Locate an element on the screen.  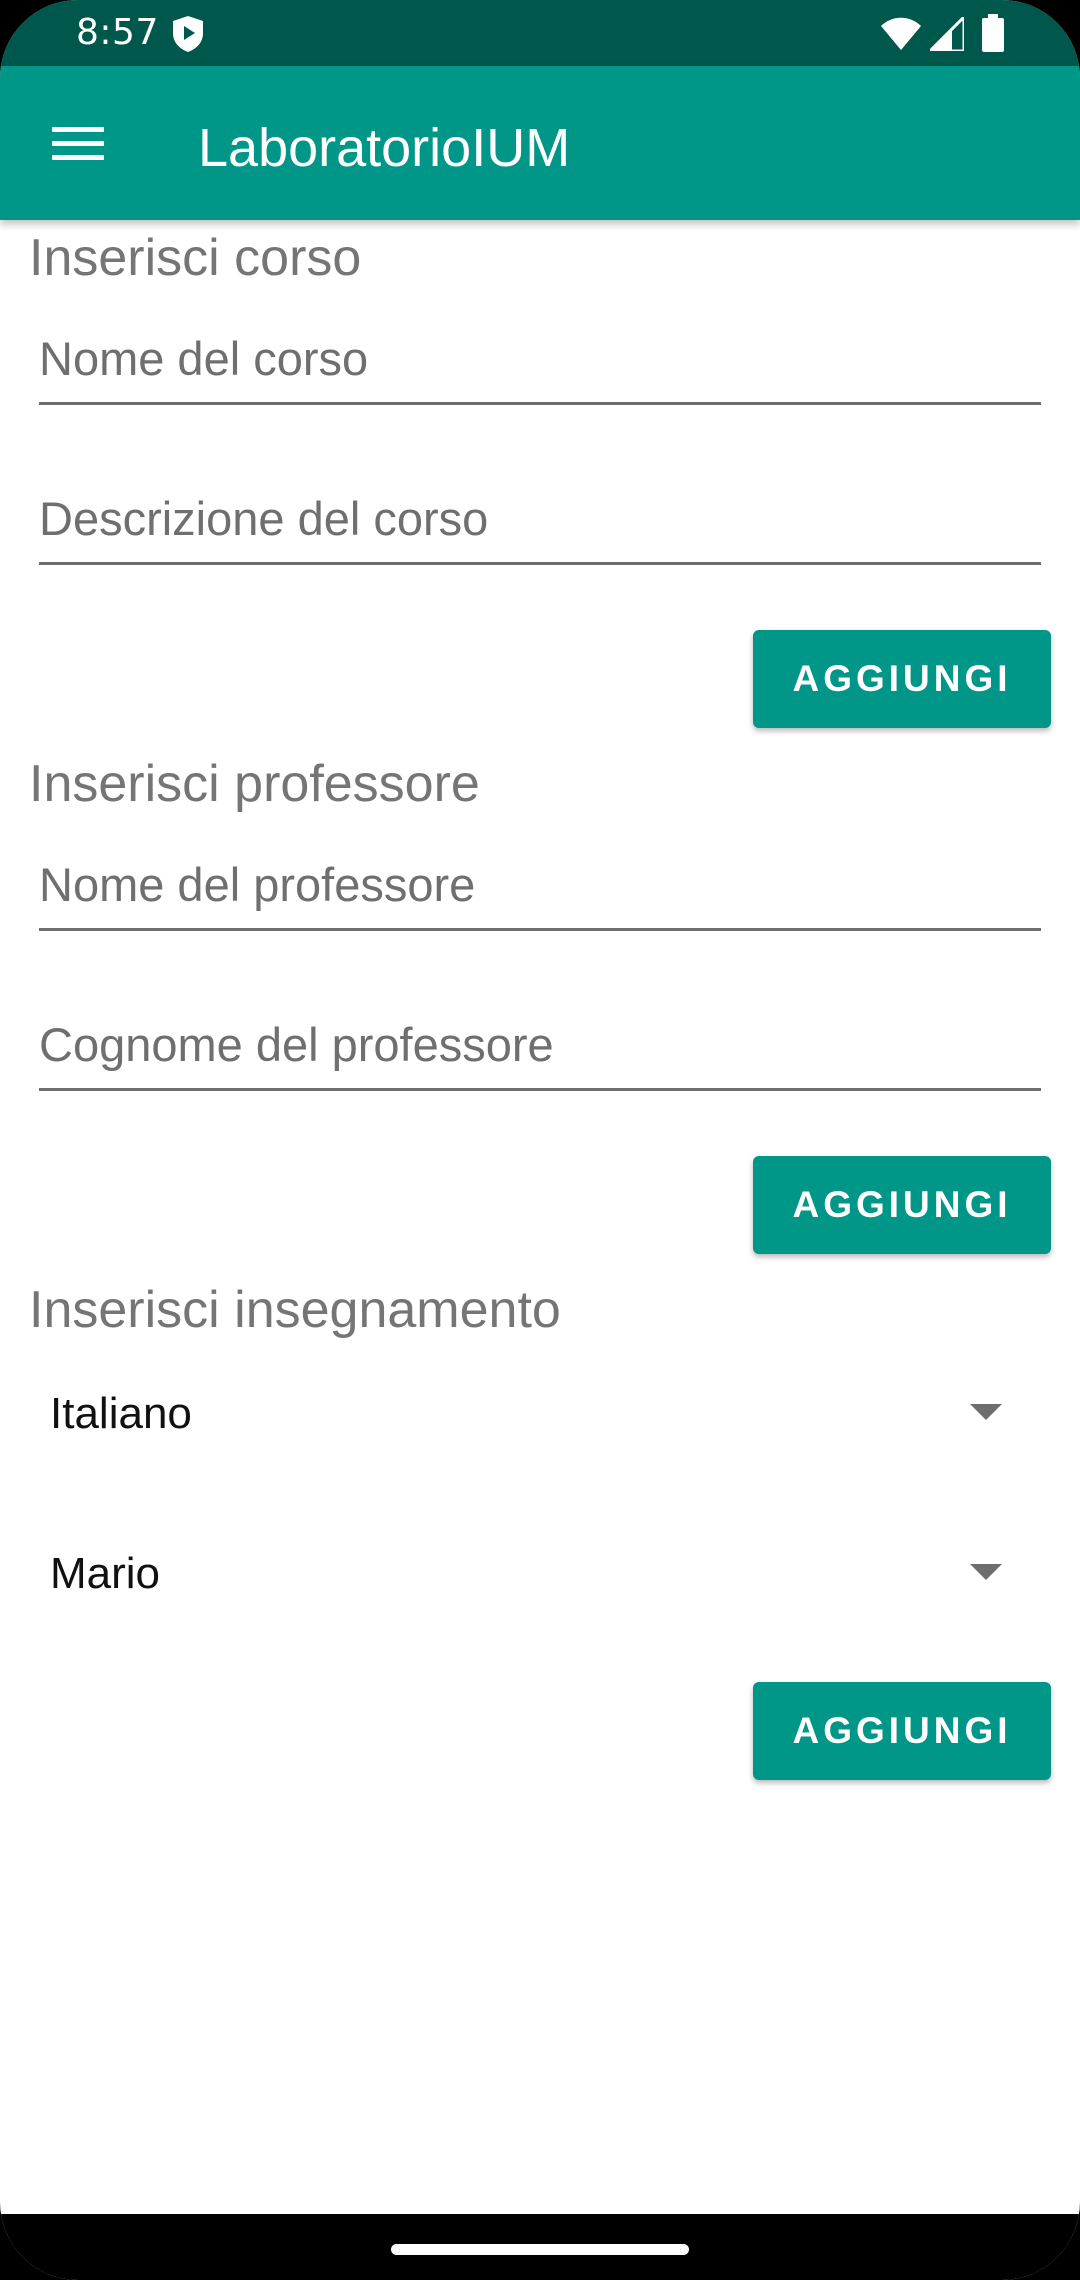
navigation-bar is located at coordinates (540, 2247).